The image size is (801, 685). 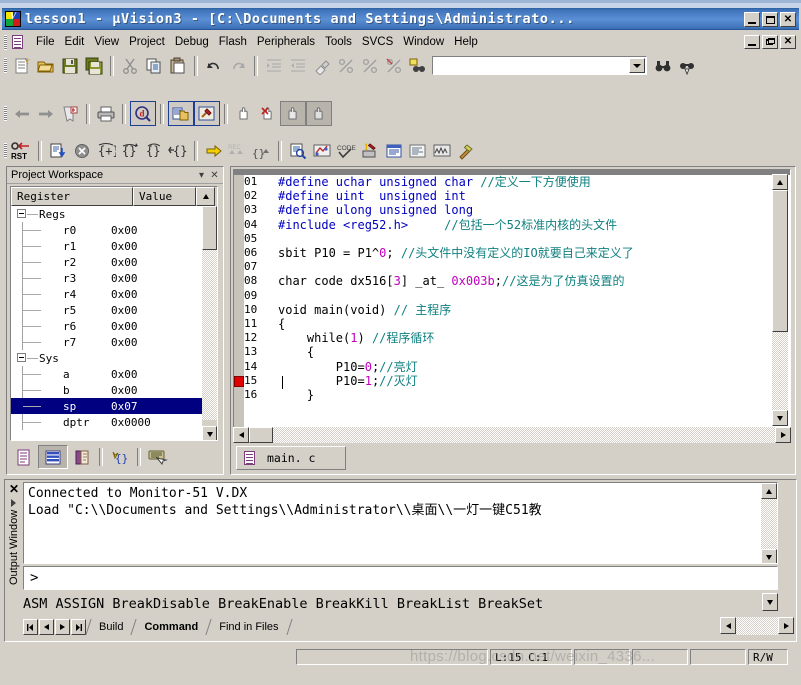 What do you see at coordinates (114, 374) in the screenshot?
I see `table-row: a 0x00` at bounding box center [114, 374].